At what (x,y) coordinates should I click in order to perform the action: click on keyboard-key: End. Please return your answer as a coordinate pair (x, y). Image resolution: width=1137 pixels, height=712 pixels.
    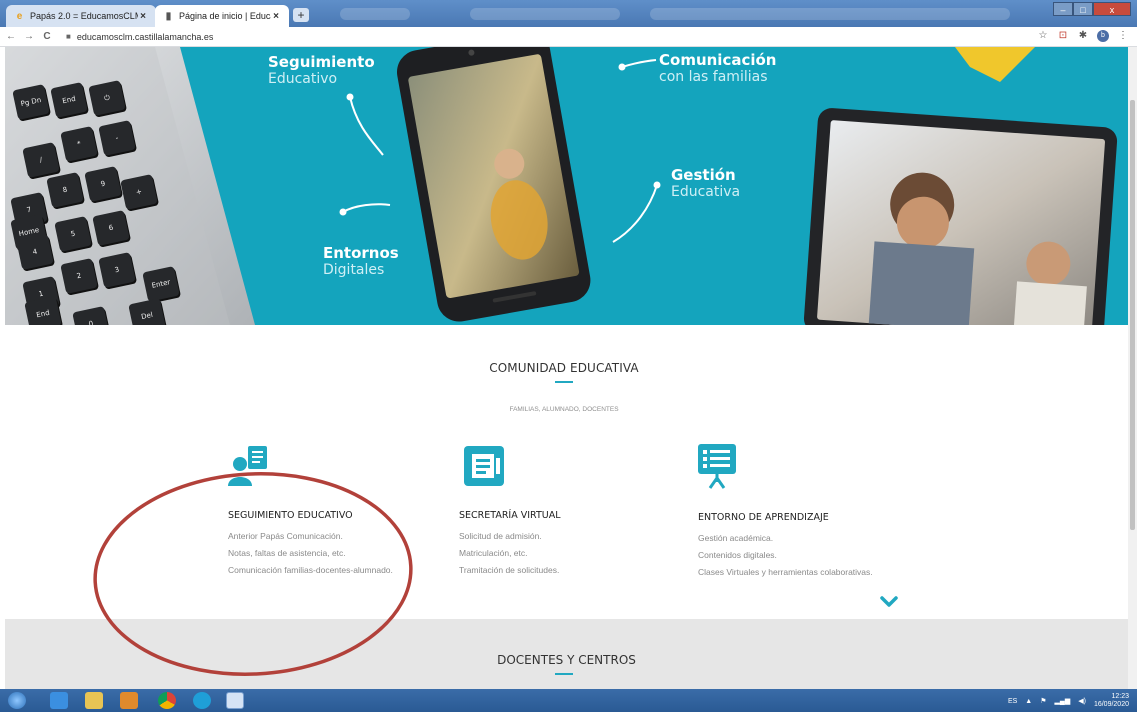
    Looking at the image, I should click on (43, 310).